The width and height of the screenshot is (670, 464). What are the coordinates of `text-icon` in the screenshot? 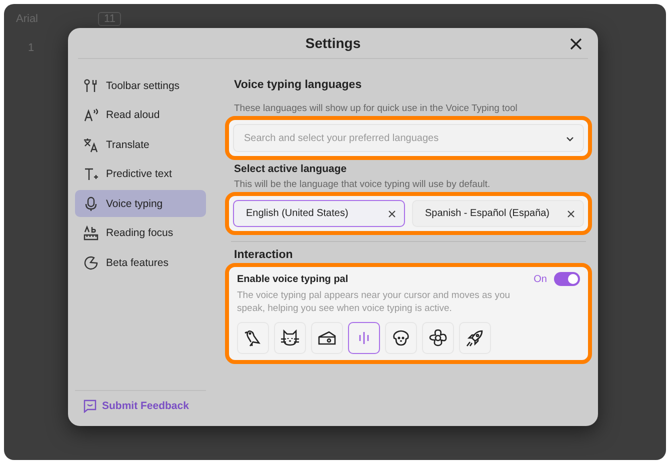 It's located at (91, 174).